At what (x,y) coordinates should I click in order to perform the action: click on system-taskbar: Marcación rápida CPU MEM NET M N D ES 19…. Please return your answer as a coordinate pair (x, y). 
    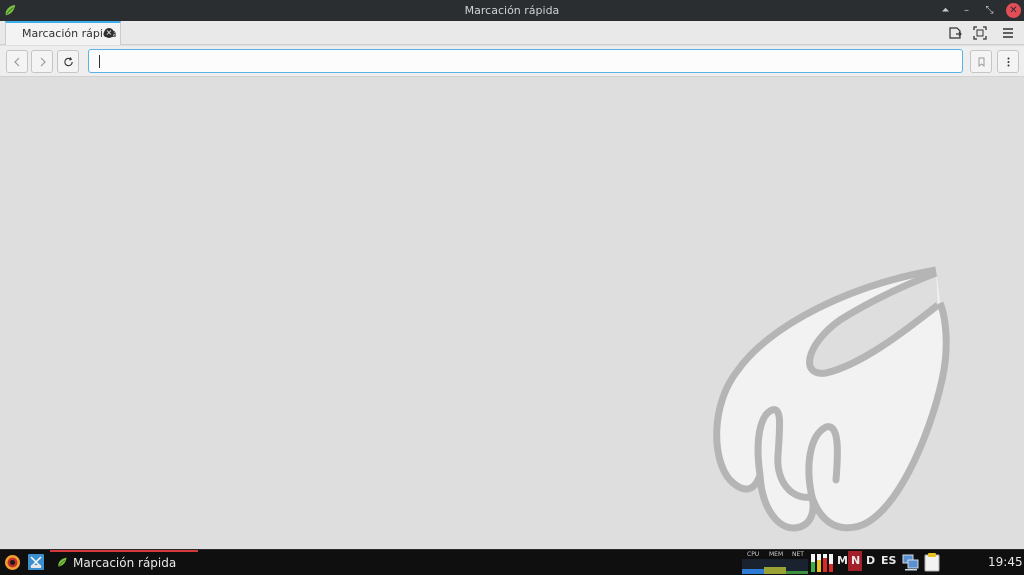
    Looking at the image, I should click on (512, 562).